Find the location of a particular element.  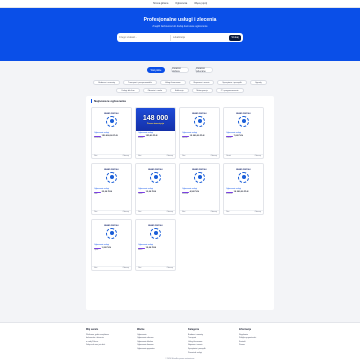

footer-link: Budowa i remonty is located at coordinates (204, 335).